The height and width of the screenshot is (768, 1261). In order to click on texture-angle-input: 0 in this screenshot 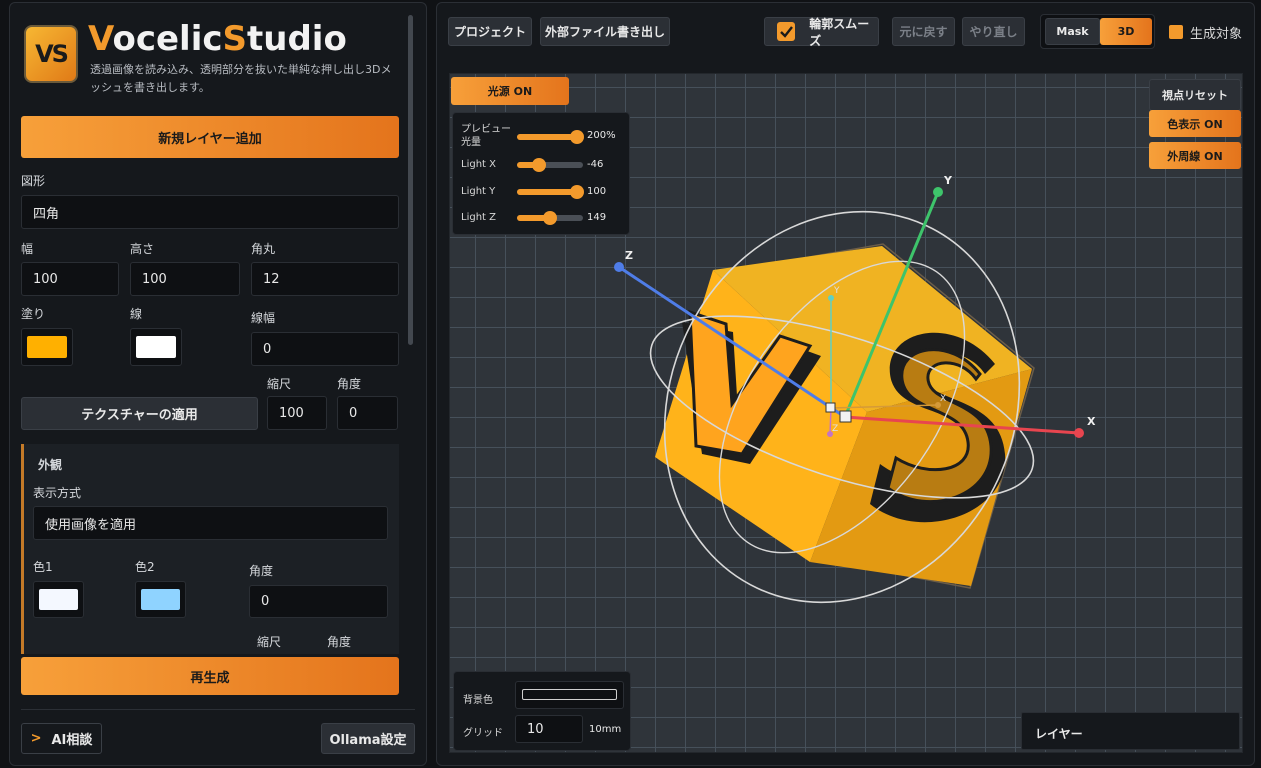, I will do `click(367, 413)`.